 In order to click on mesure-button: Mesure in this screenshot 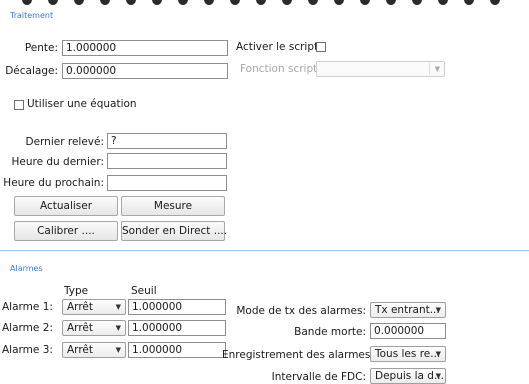, I will do `click(173, 206)`.